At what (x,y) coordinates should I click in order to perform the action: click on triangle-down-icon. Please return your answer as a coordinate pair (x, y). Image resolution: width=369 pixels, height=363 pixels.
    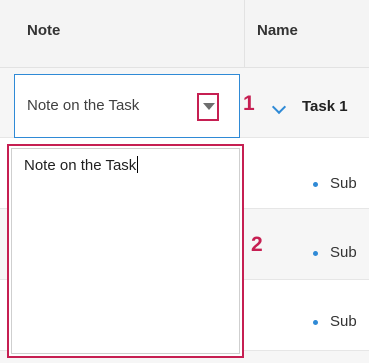
    Looking at the image, I should click on (209, 106).